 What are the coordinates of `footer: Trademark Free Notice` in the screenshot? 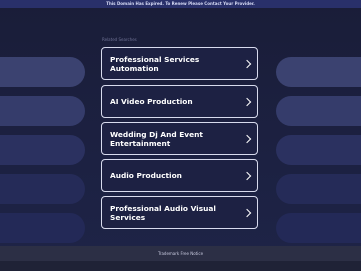 It's located at (180, 258).